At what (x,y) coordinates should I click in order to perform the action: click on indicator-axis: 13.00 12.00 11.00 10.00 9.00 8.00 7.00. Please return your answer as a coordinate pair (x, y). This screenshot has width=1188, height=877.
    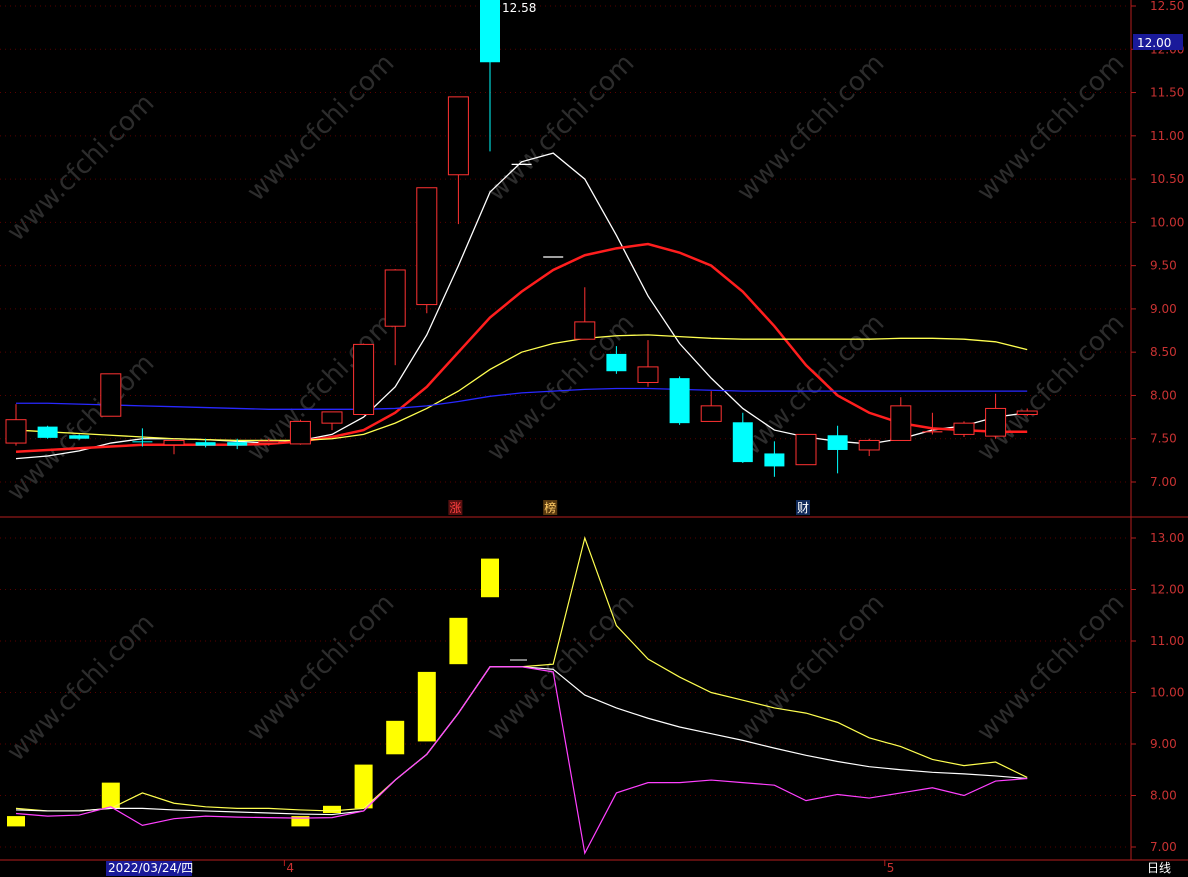
    Looking at the image, I should click on (1157, 692).